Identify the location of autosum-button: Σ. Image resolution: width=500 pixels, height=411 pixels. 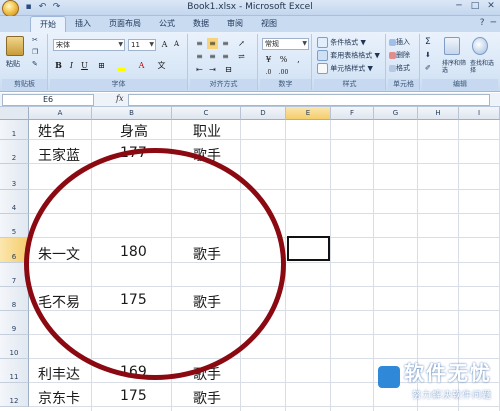
(428, 42).